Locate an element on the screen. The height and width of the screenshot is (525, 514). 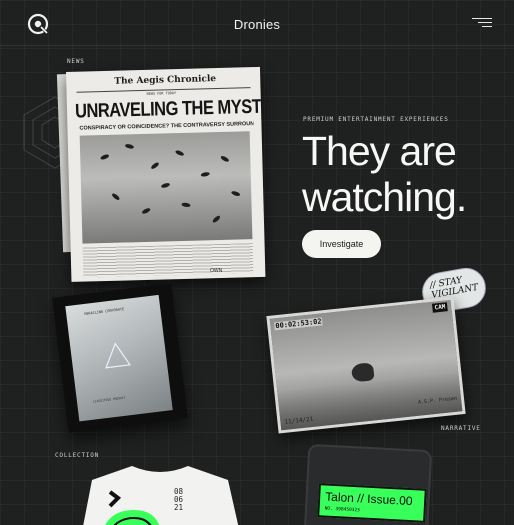
site-header: Dronies is located at coordinates (257, 23).